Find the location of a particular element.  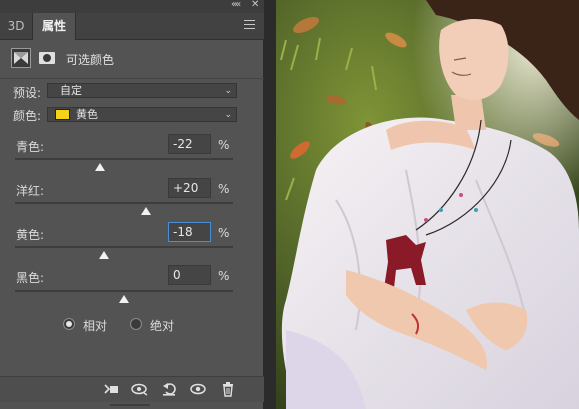

colors-value: 黄色 is located at coordinates (87, 114).